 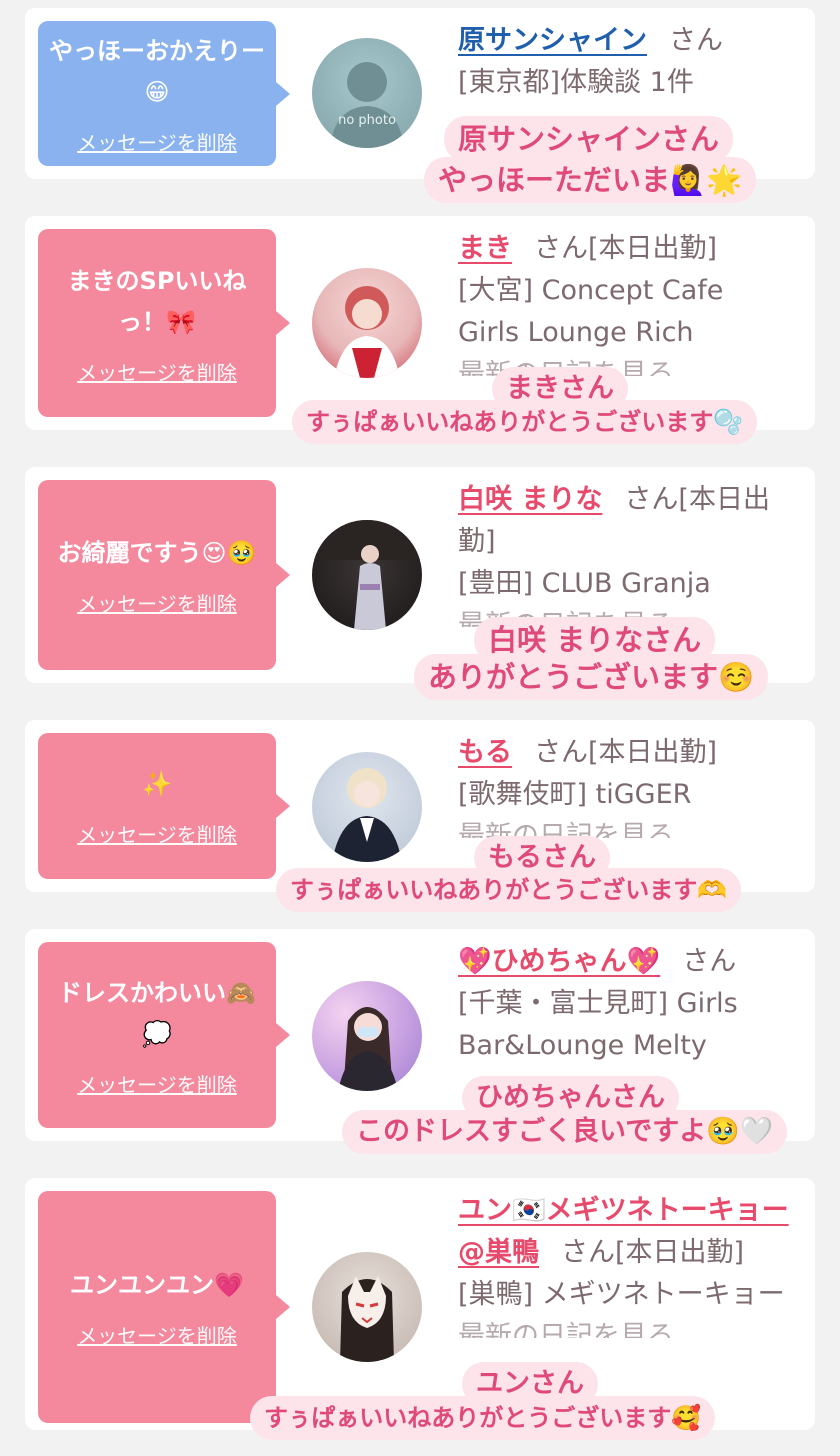 I want to click on caption-text: ありがとうございます☺️, so click(x=591, y=677).